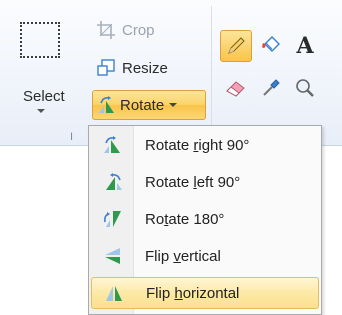 The image size is (342, 315). I want to click on menu-item-rotate-180: Rotate 180°, so click(205, 219).